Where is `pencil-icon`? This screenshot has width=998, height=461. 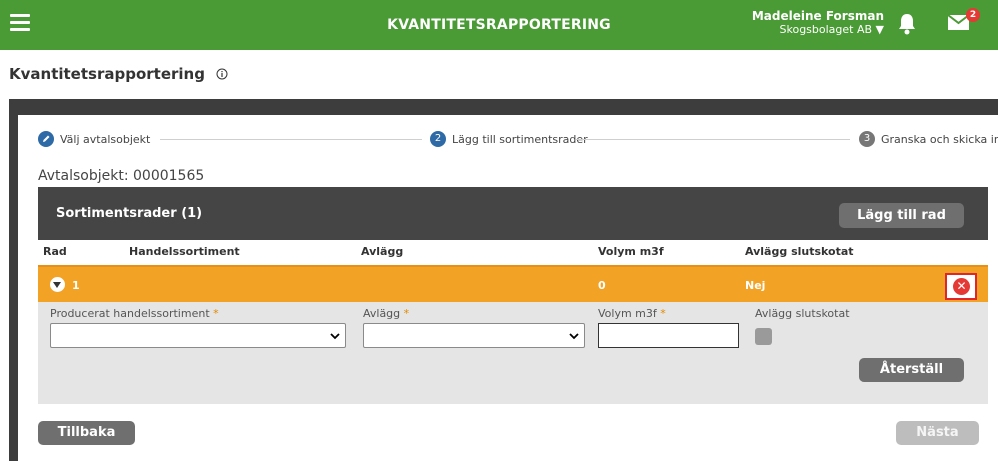
pencil-icon is located at coordinates (46, 139).